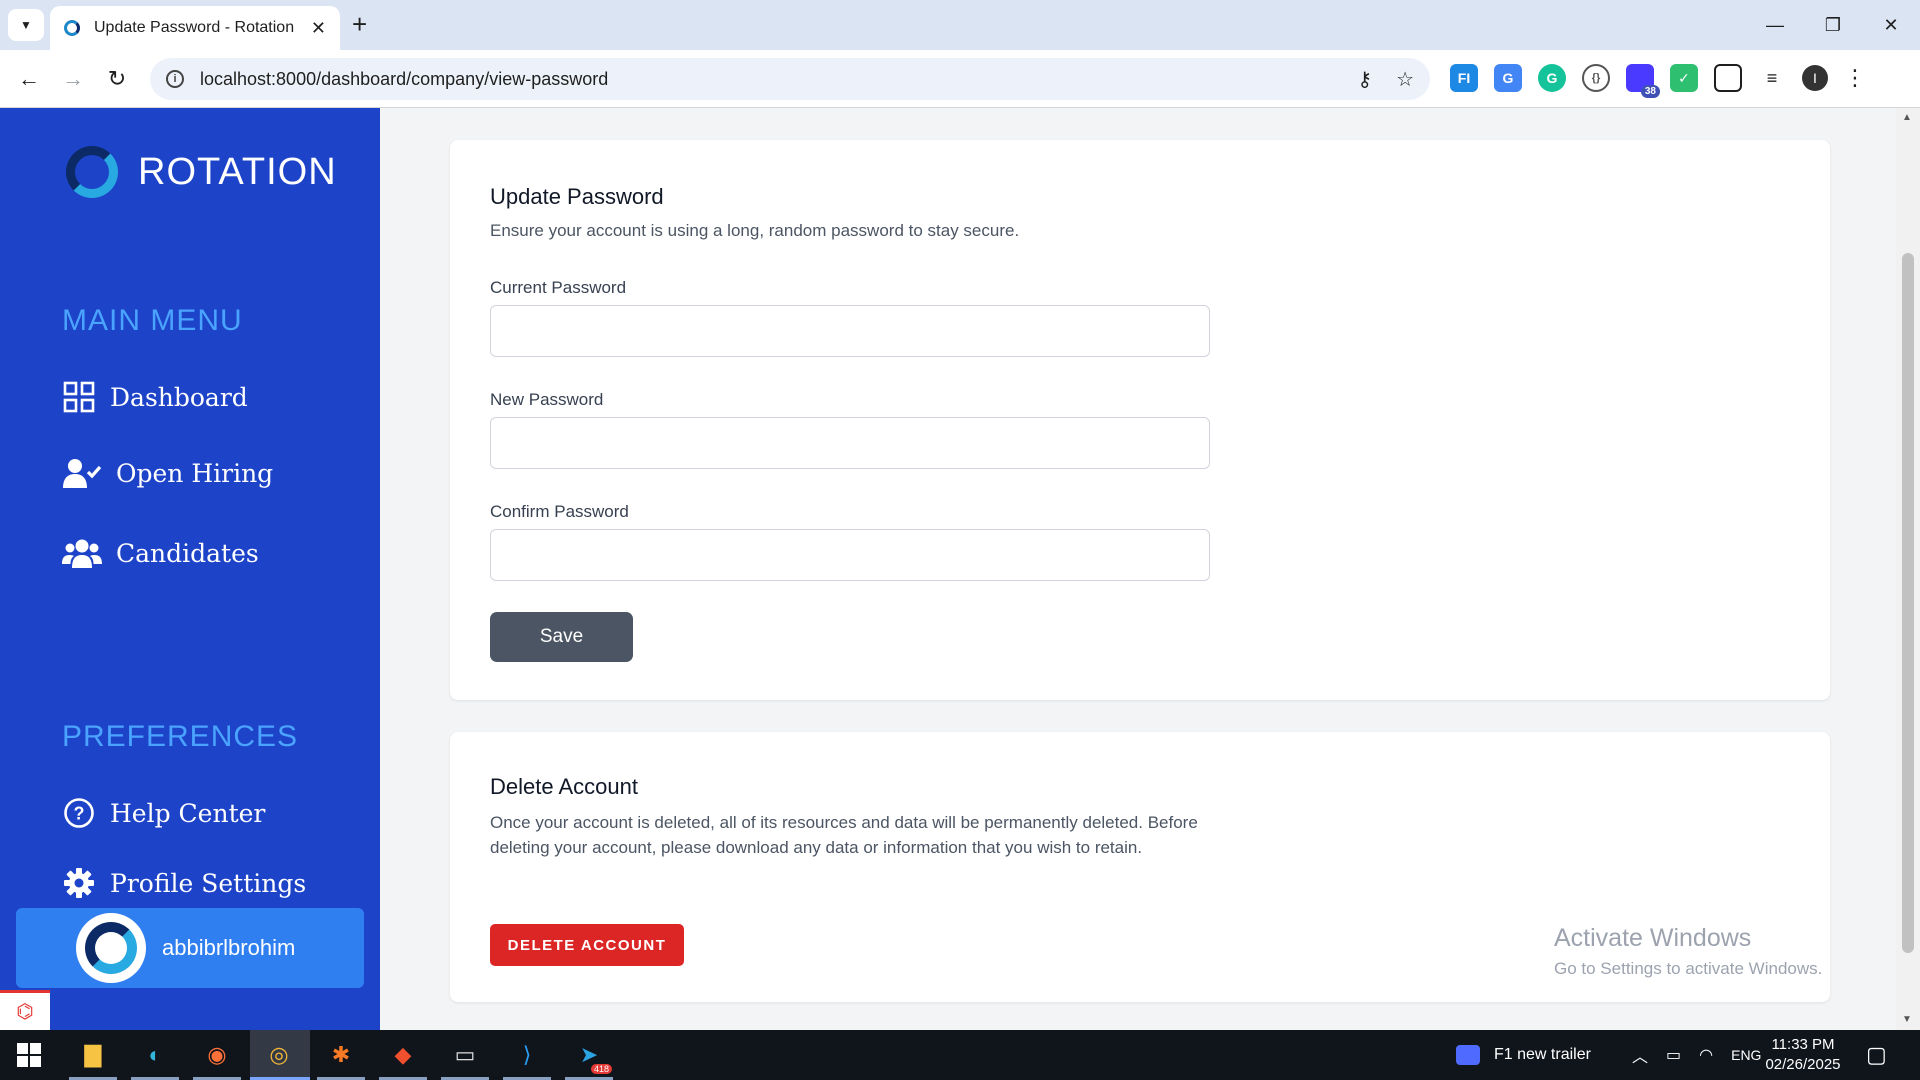 The image size is (1920, 1080). What do you see at coordinates (587, 945) in the screenshot?
I see `delete-account-button: DELETE ACCOUNT` at bounding box center [587, 945].